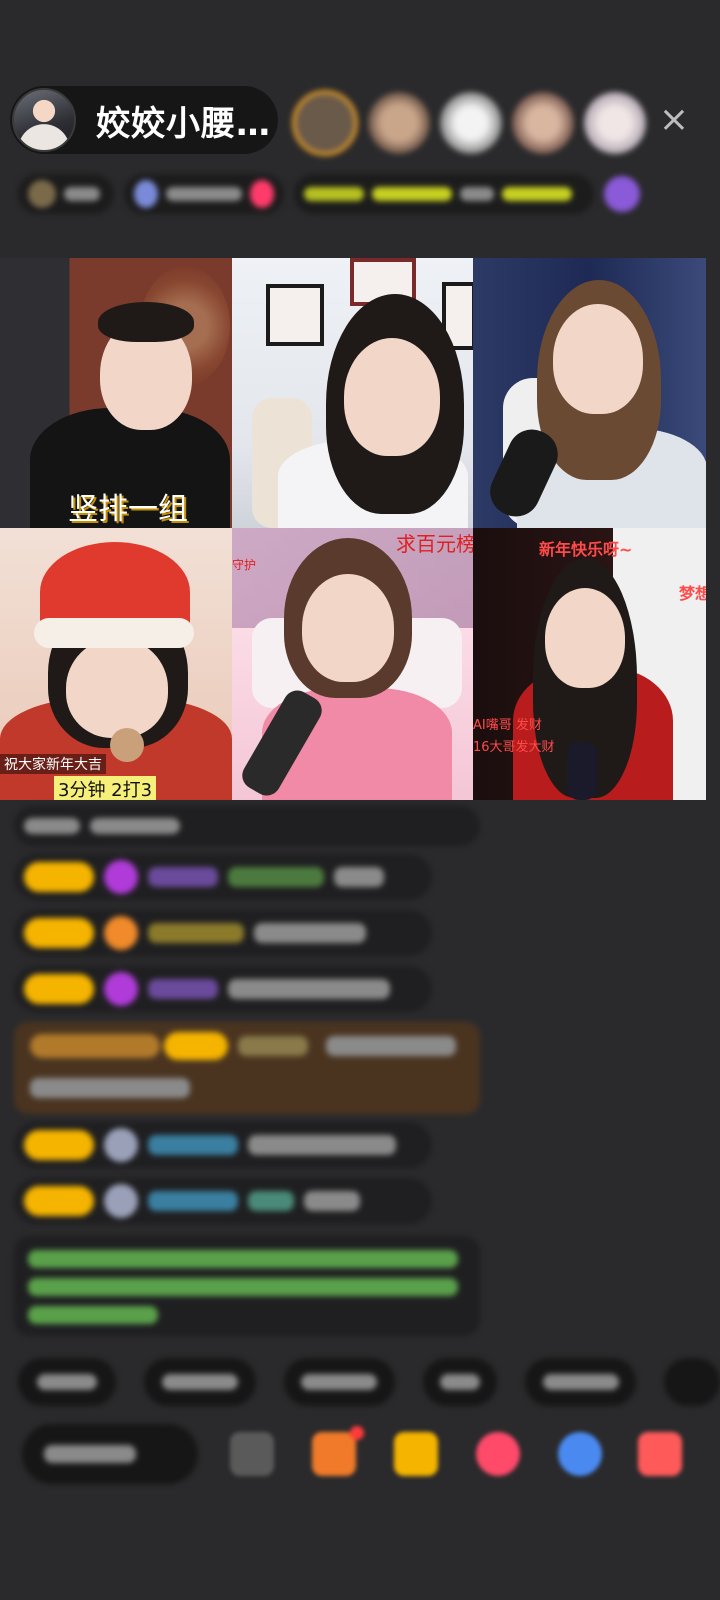  Describe the element at coordinates (105, 788) in the screenshot. I see `tile-4-timer: 3分钟 2打3` at that location.